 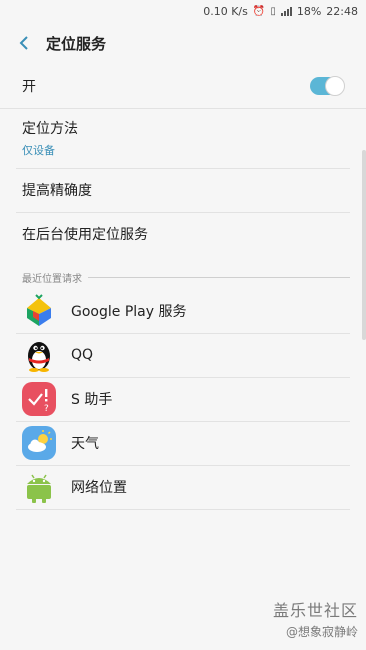 What do you see at coordinates (183, 443) in the screenshot?
I see `list-item: 天气` at bounding box center [183, 443].